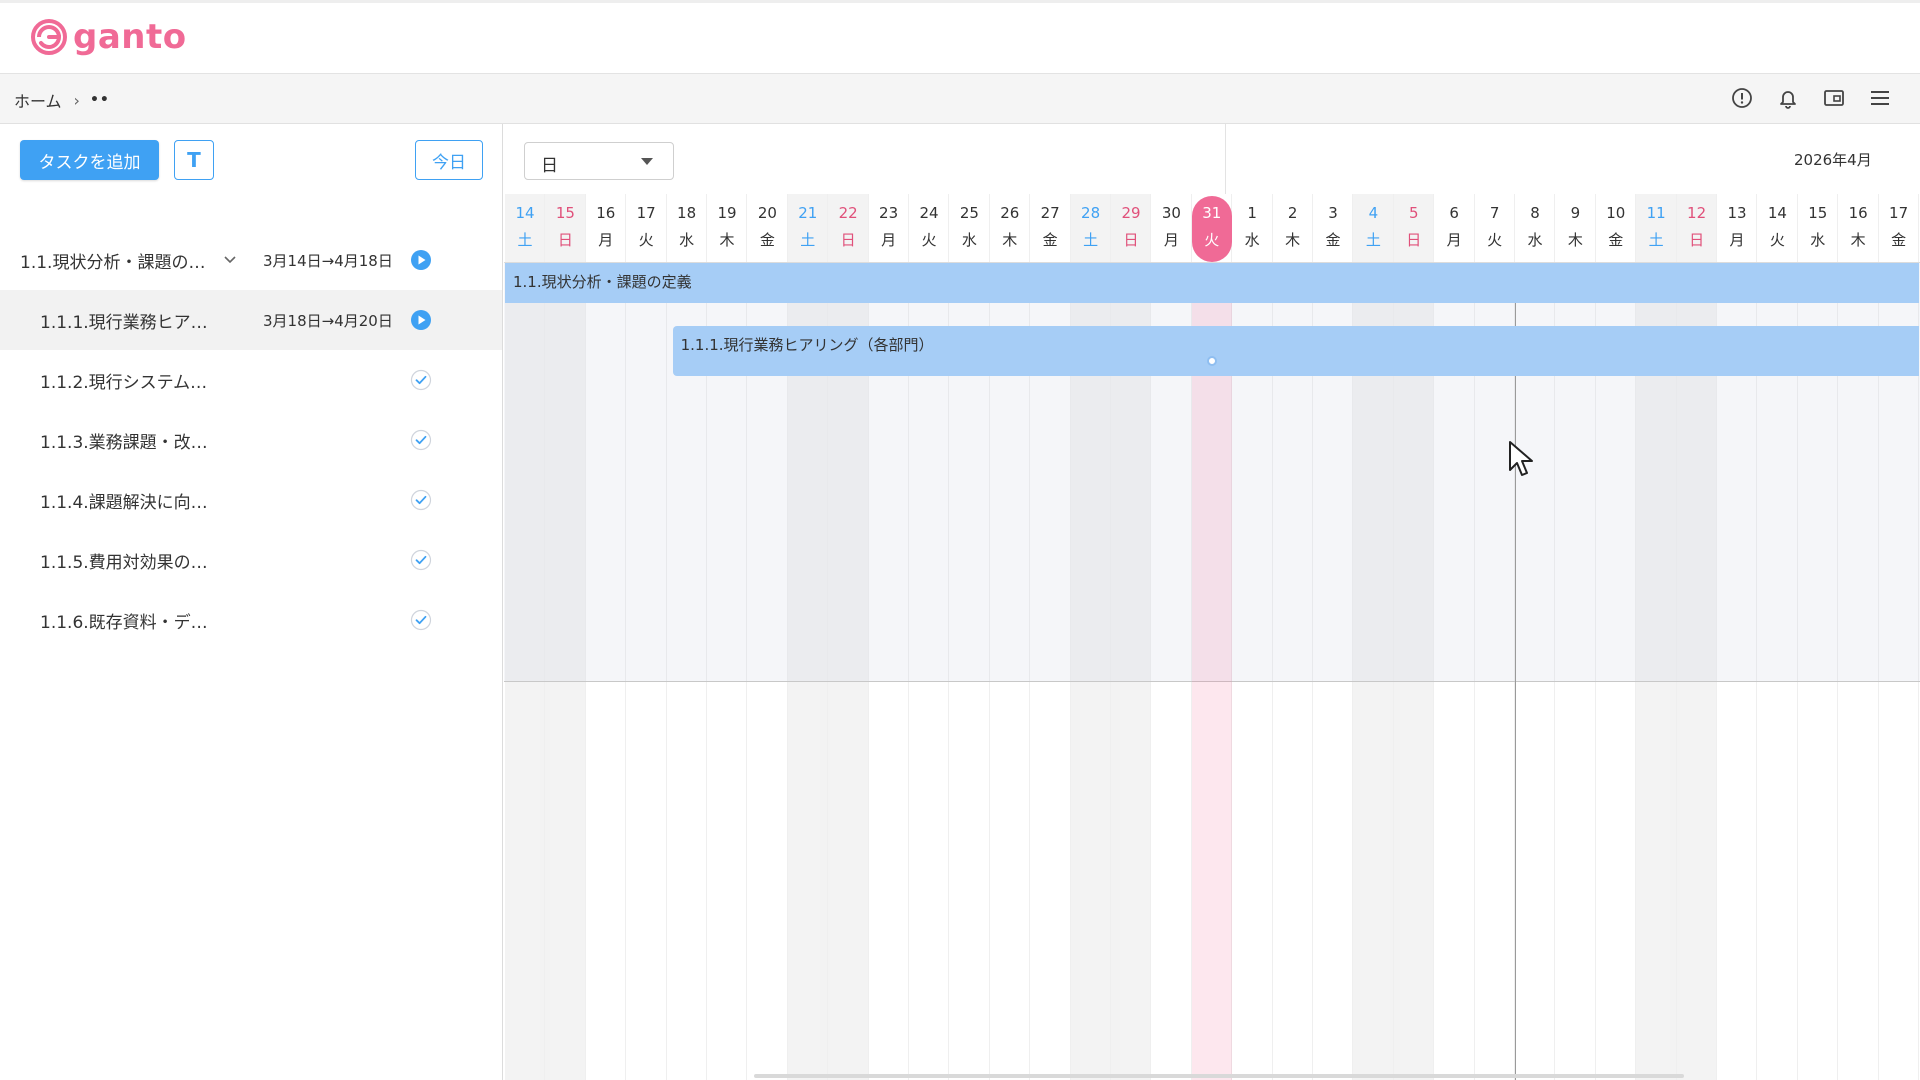  I want to click on ganto-logo-icon, so click(49, 37).